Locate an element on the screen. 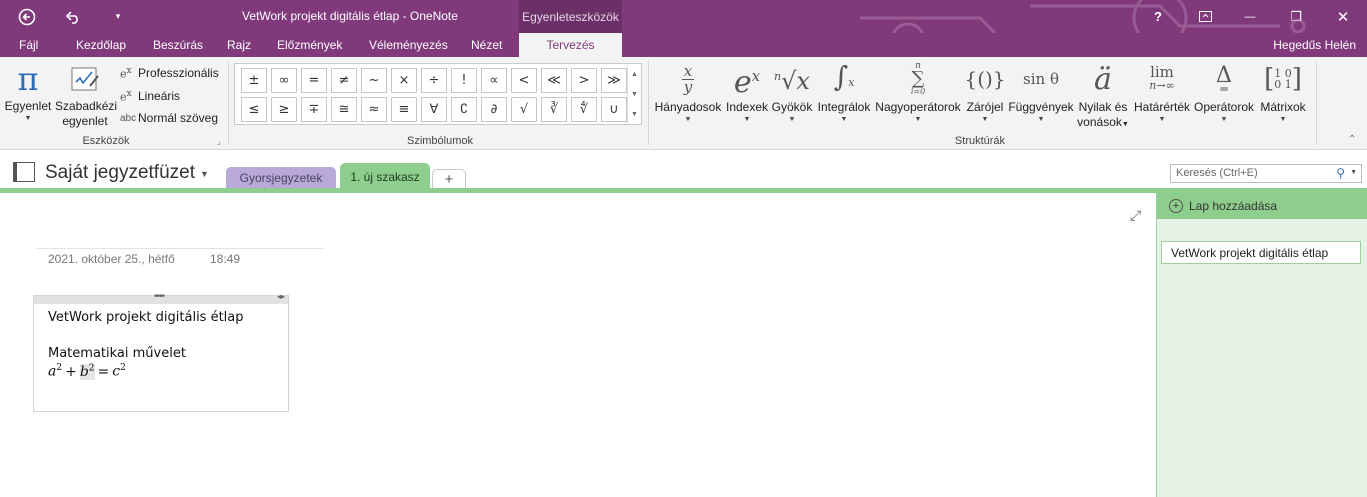 Image resolution: width=1367 pixels, height=497 pixels. matrix-button: [1 00 1] Mátrixok ▼ is located at coordinates (1283, 93).